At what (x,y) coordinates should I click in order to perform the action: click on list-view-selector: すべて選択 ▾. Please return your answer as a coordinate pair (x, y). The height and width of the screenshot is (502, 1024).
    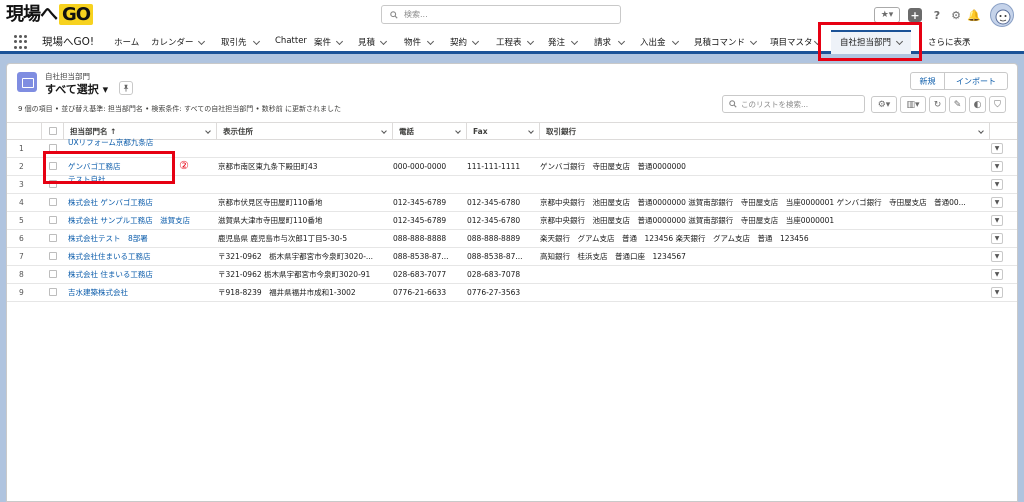
    Looking at the image, I should click on (76, 89).